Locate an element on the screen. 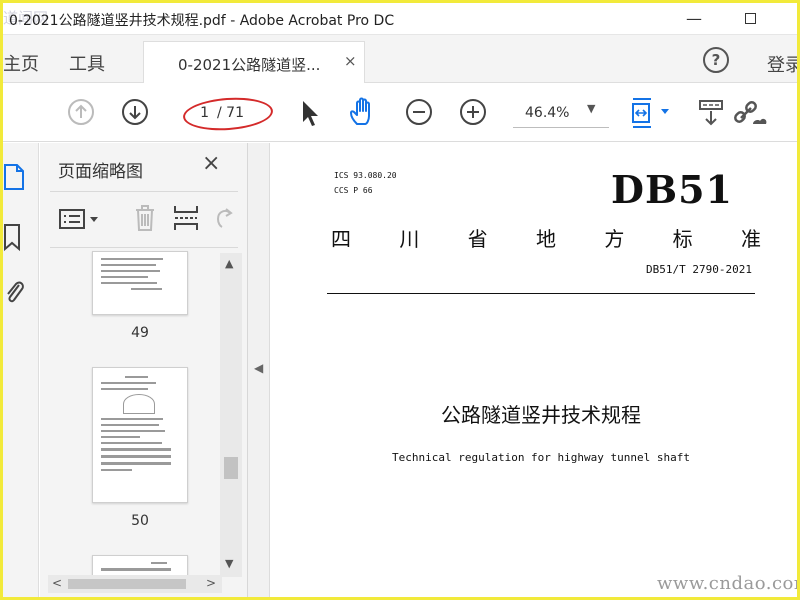 The image size is (800, 600). zoom-select: 46.4% ▼ is located at coordinates (561, 113).